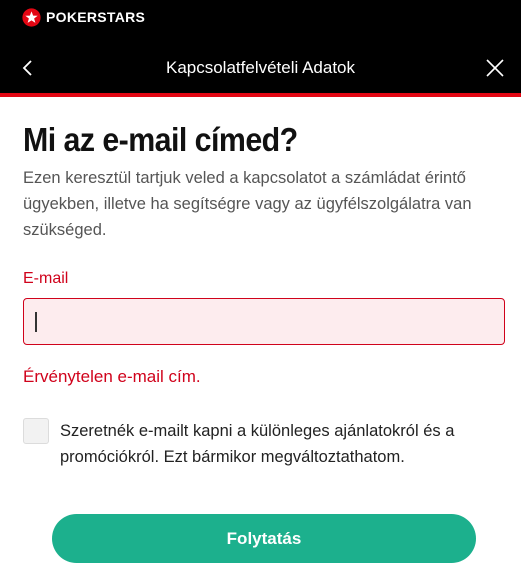 This screenshot has height=584, width=521. I want to click on page-title: Kapcsolatfelvételi Adatok, so click(260, 67).